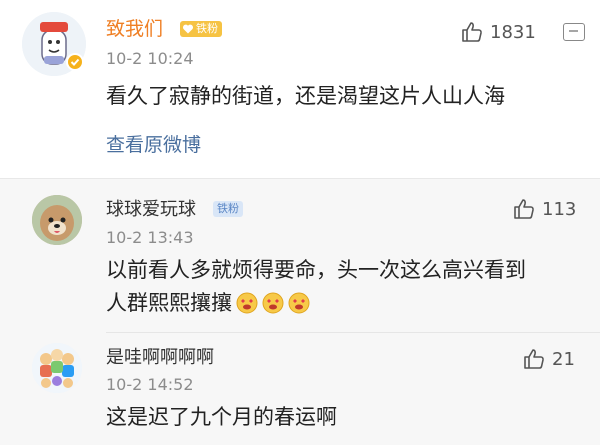 This screenshot has width=600, height=445. Describe the element at coordinates (134, 29) in the screenshot. I see `comment-username: 致我们` at that location.